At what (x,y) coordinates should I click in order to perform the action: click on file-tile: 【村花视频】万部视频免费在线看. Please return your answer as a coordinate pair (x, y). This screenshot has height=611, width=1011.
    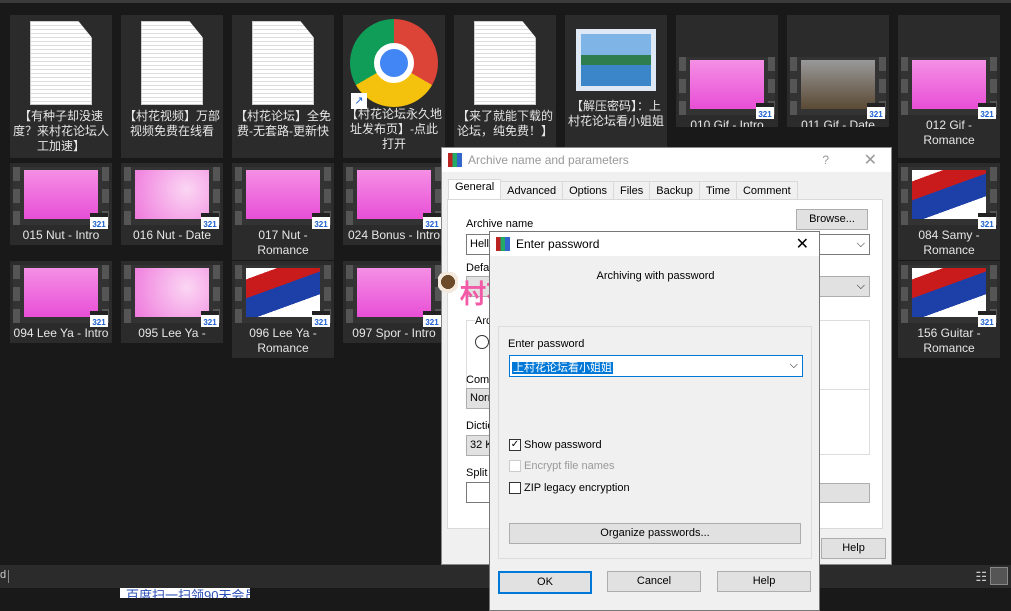
    Looking at the image, I should click on (172, 86).